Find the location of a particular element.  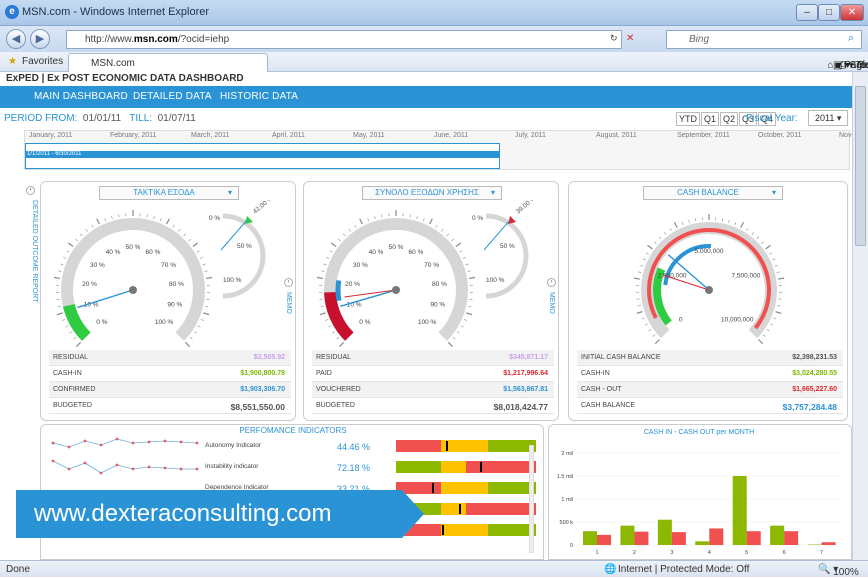

favorites-star-icon: ★ is located at coordinates (12, 61).